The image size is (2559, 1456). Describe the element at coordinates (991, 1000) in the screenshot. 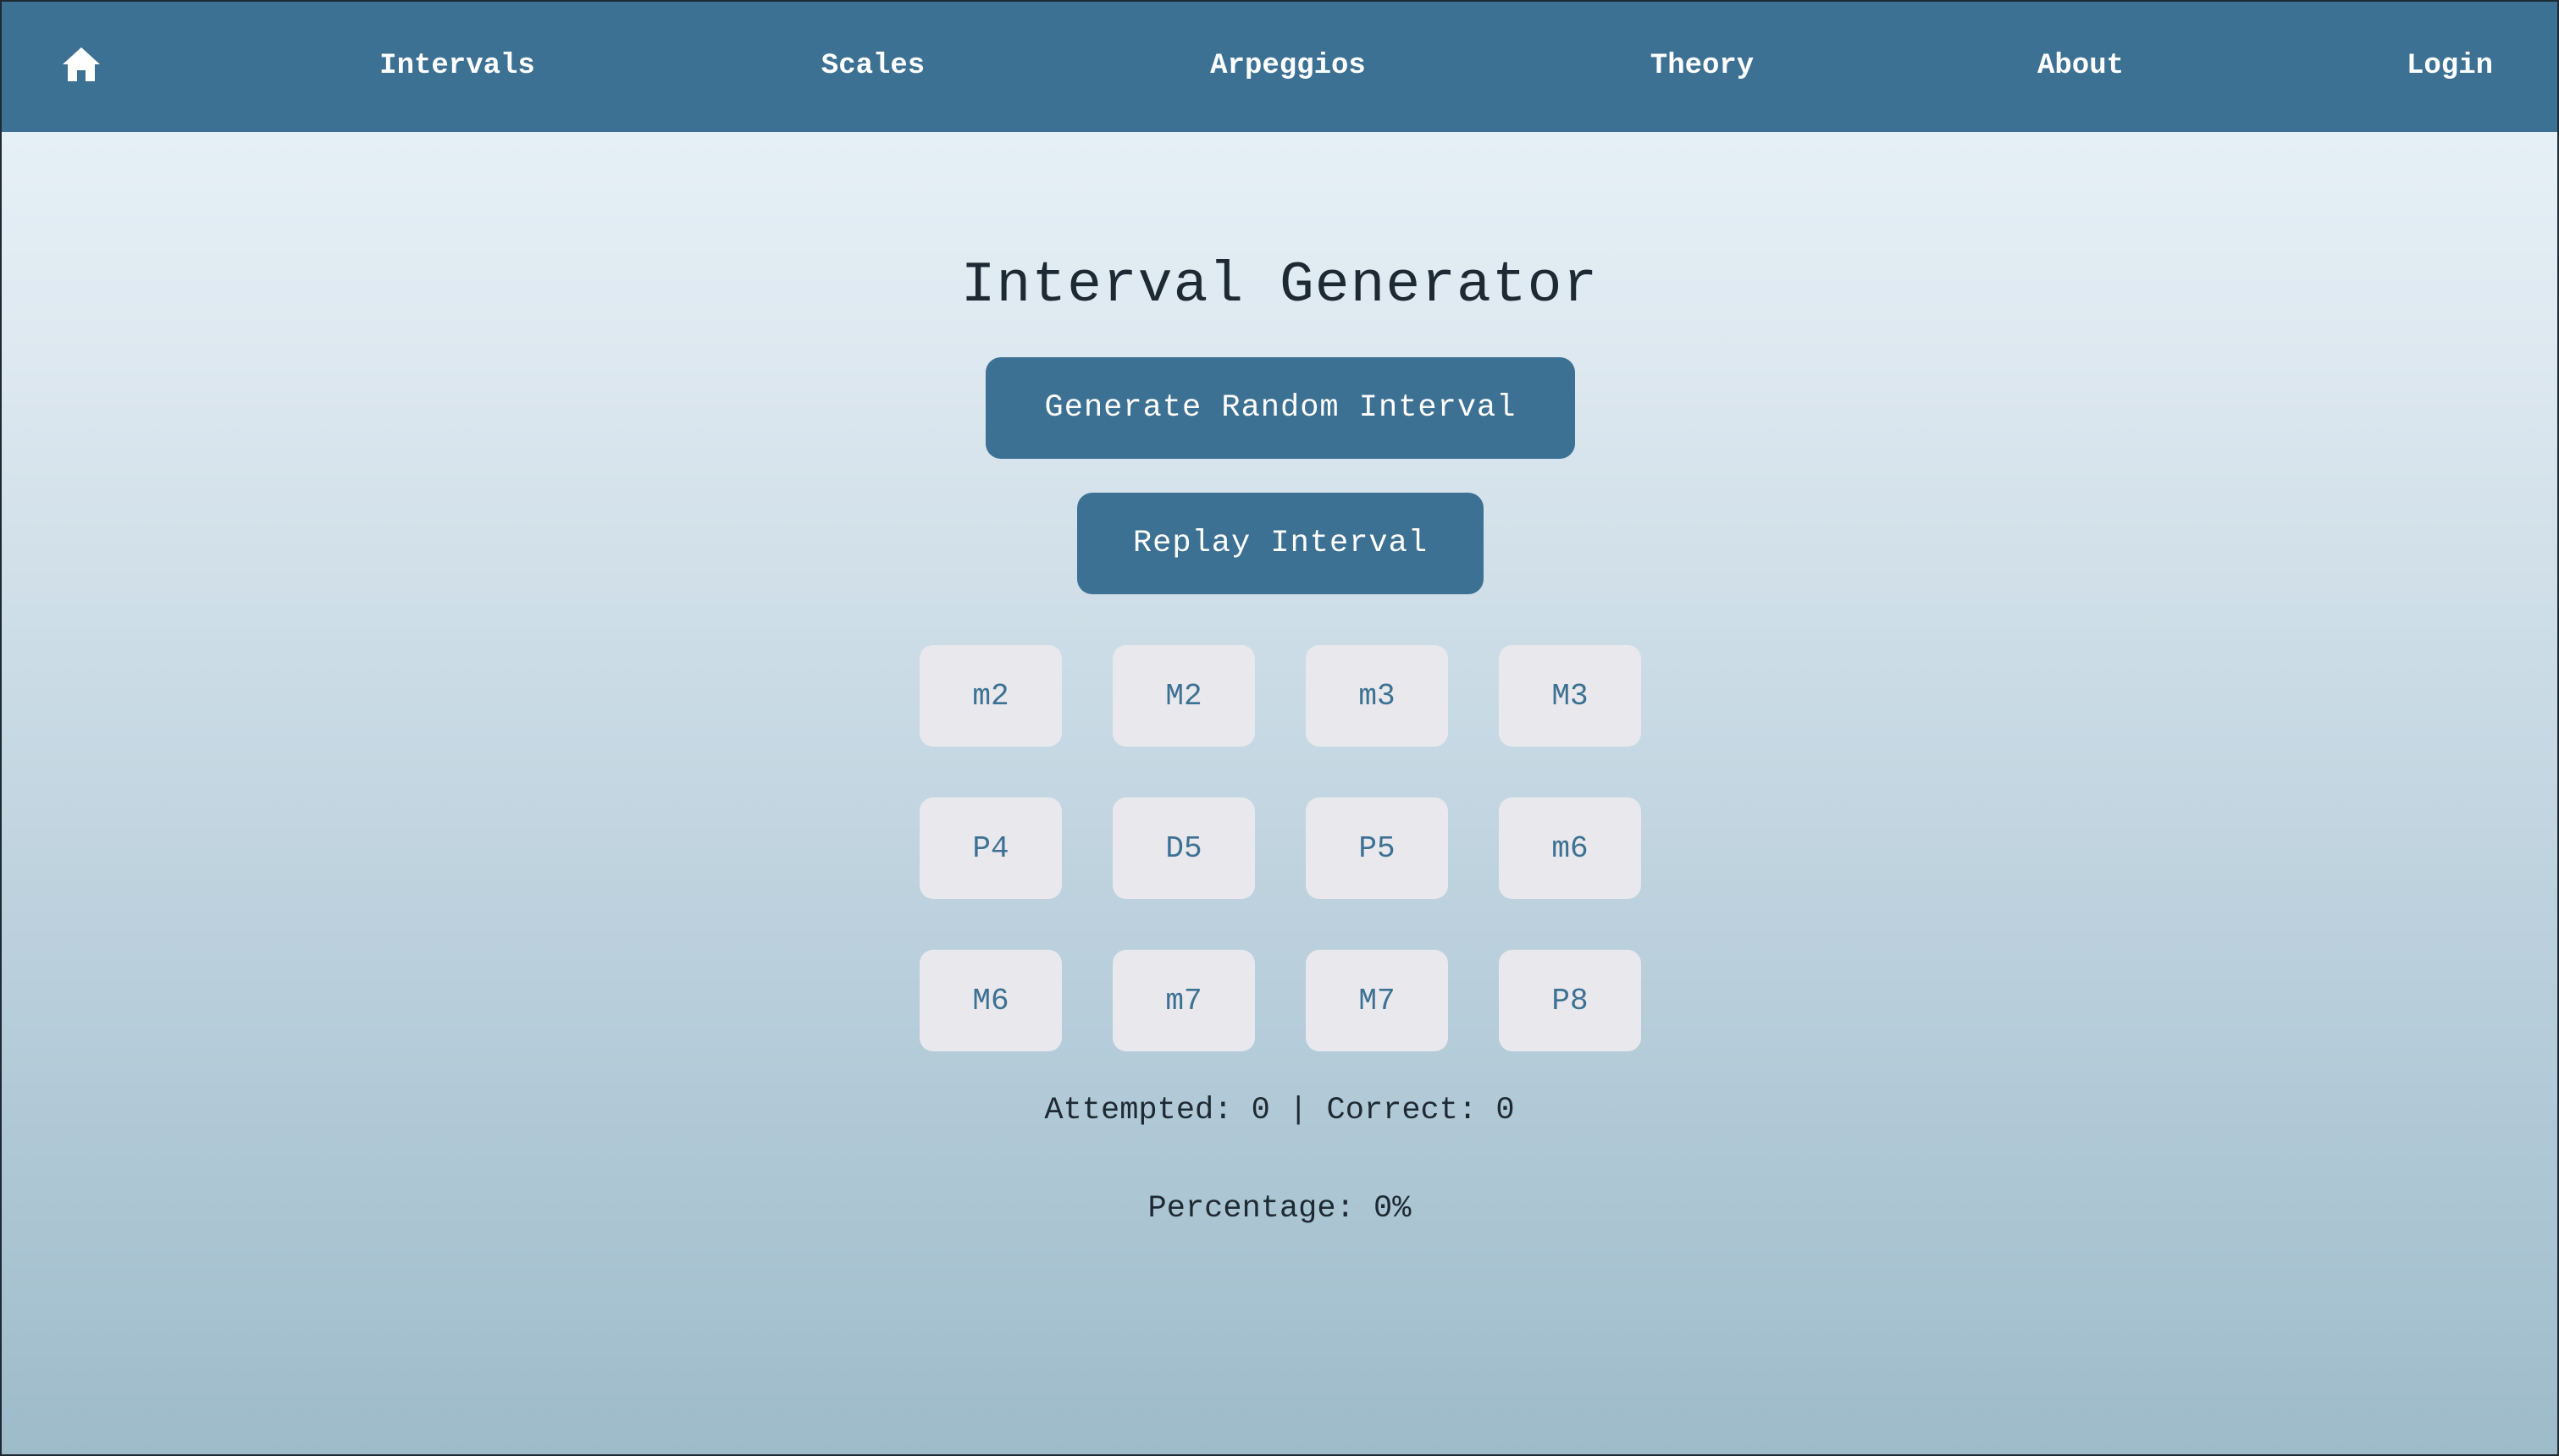

I see `interval-button-M6: M6` at that location.